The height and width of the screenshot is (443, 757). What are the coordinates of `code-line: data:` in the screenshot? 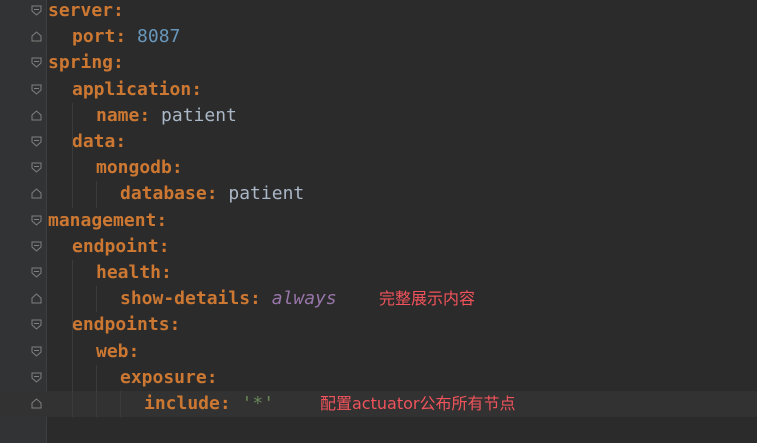 It's located at (378, 142).